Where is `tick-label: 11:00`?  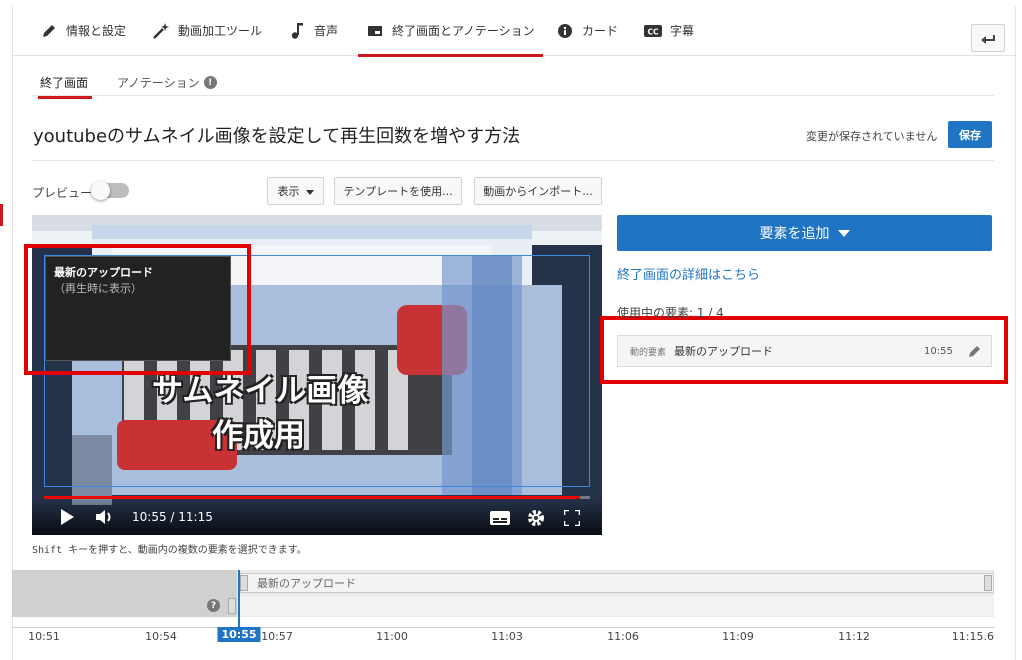 tick-label: 11:00 is located at coordinates (392, 636).